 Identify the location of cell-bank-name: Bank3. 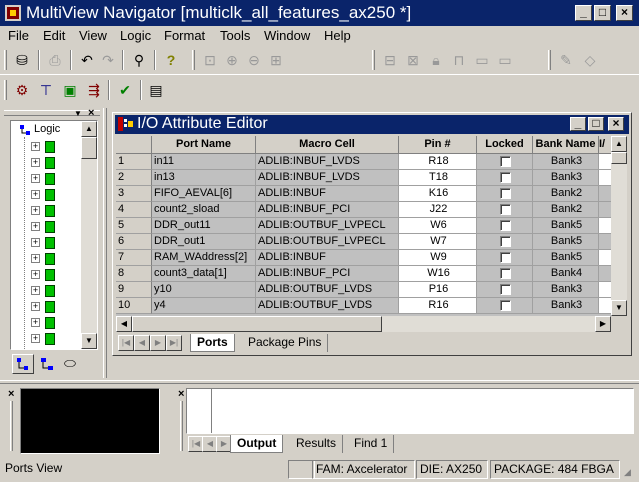
(566, 178).